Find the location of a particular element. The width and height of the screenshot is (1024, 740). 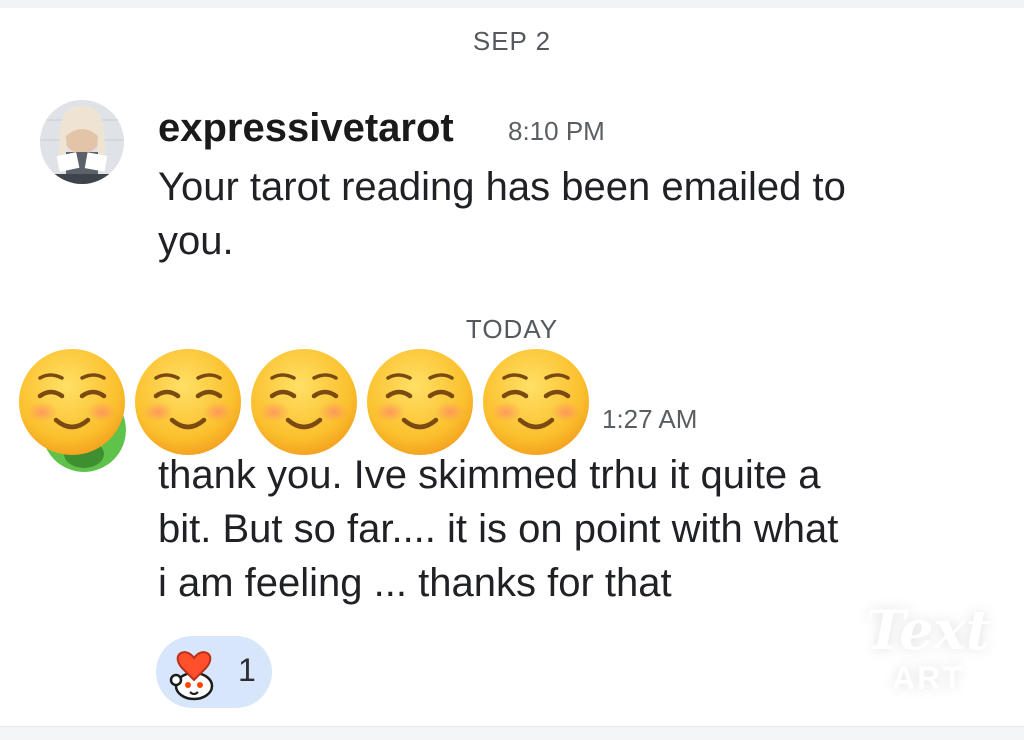

avatar is located at coordinates (82, 142).